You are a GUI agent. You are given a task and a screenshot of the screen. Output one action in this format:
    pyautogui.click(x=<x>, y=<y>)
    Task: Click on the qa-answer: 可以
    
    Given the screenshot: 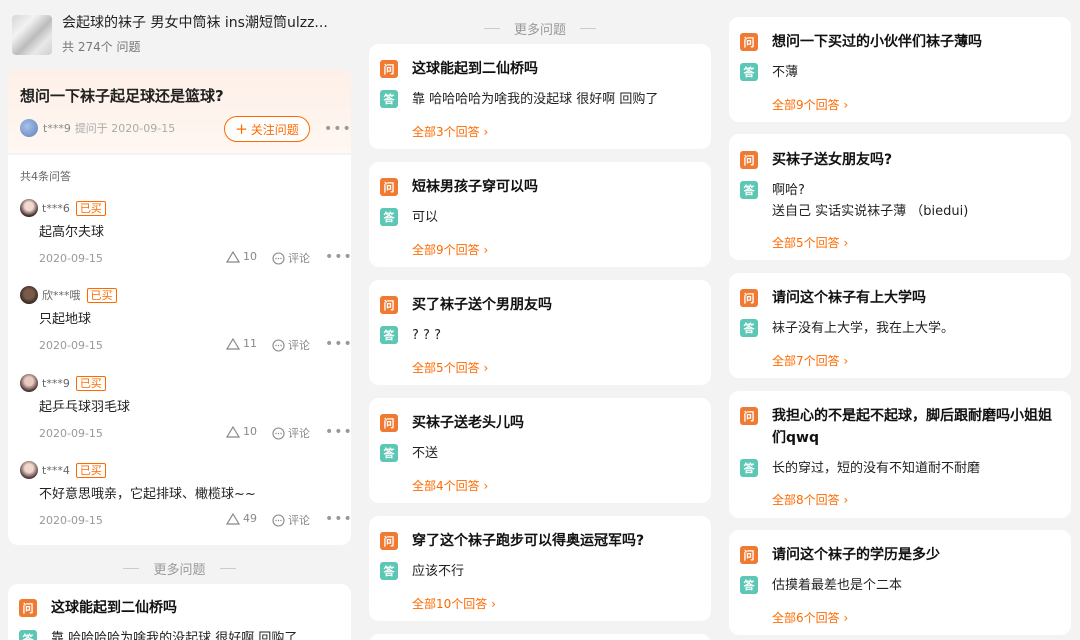 What is the action you would take?
    pyautogui.click(x=425, y=217)
    